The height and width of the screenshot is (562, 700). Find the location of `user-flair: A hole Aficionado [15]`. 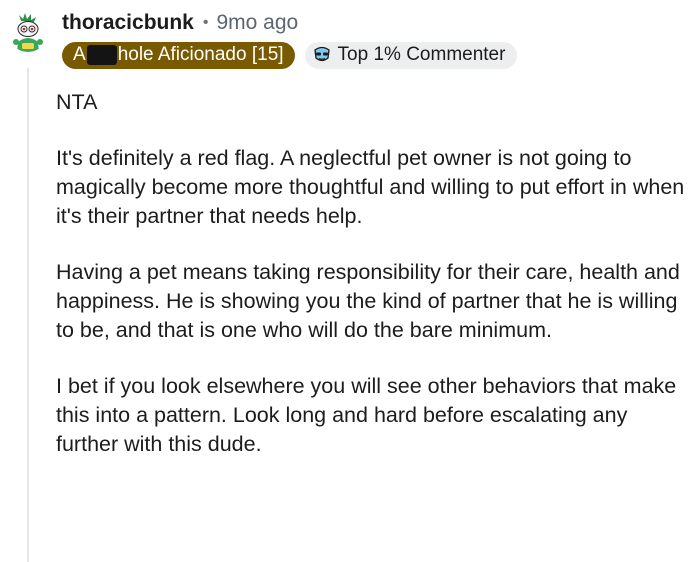

user-flair: A hole Aficionado [15] is located at coordinates (178, 55).